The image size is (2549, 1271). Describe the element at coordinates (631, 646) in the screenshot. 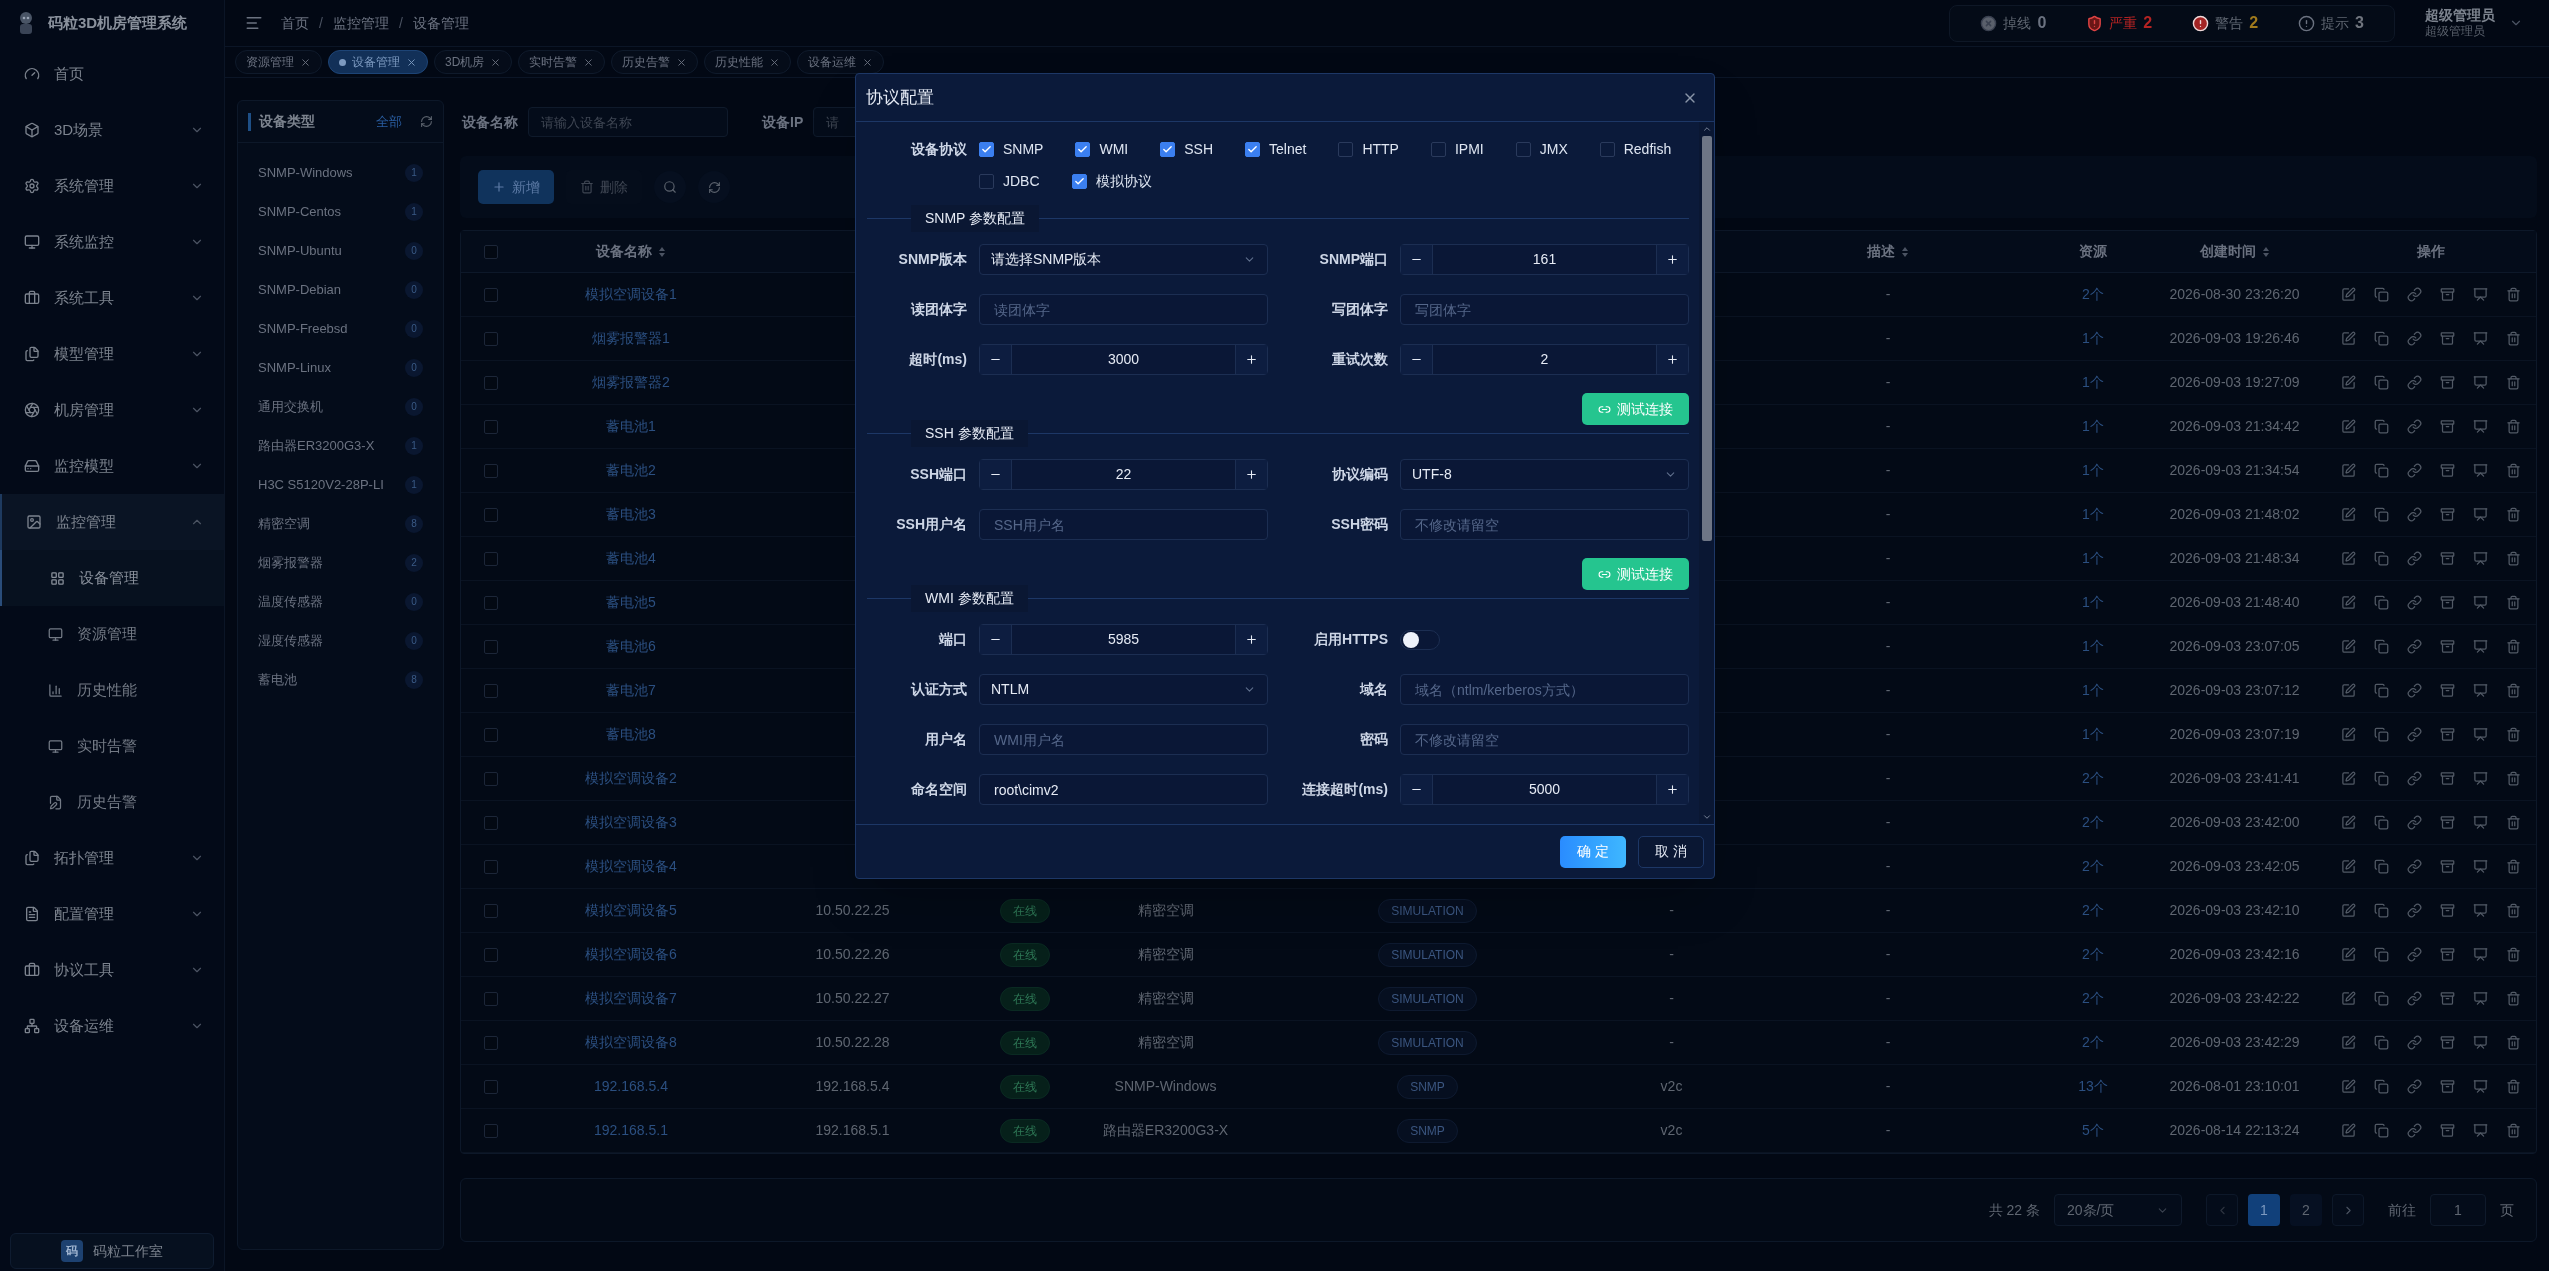

I see `device-name-link: 蓄电池6` at that location.